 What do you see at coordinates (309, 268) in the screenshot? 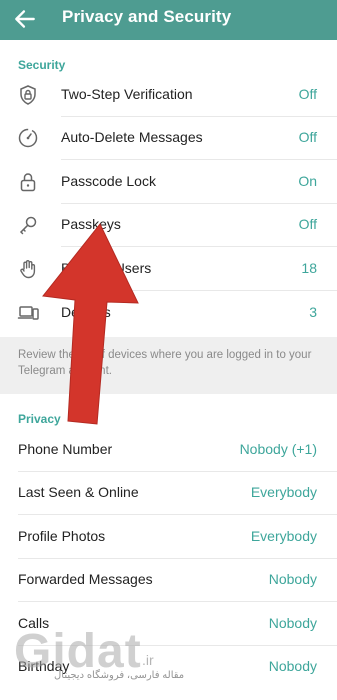
I see `blocked-users-value: 18` at bounding box center [309, 268].